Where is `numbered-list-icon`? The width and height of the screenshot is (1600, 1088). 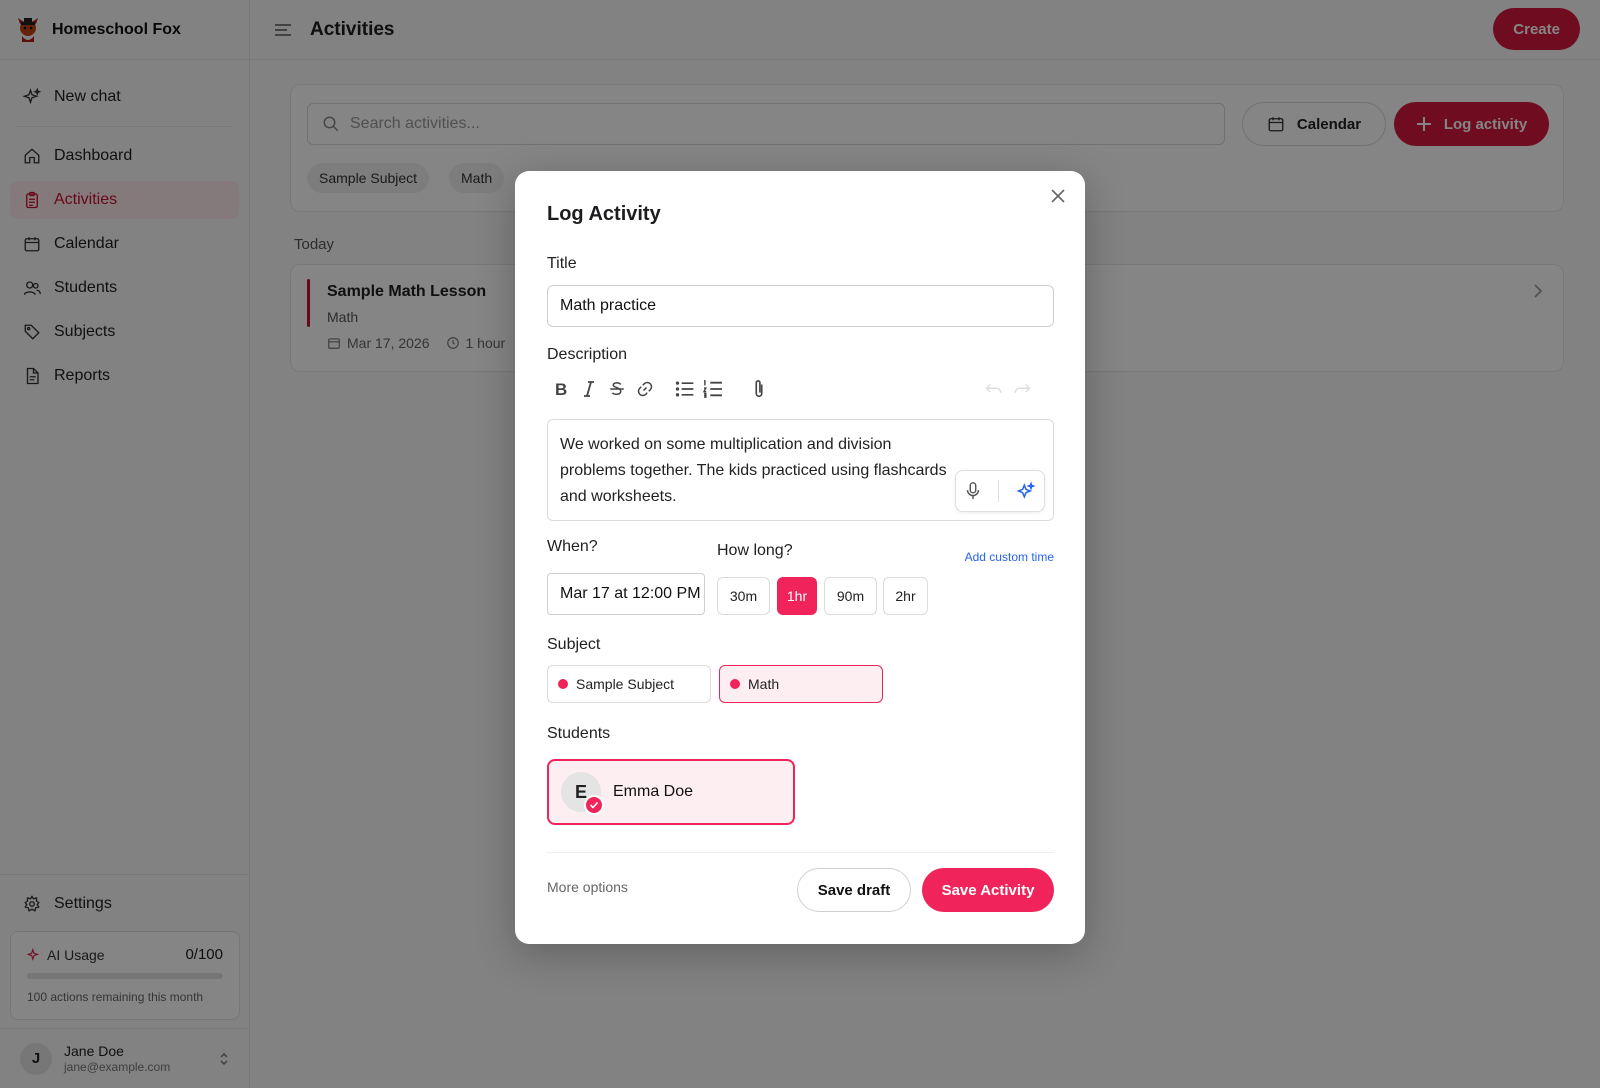 numbered-list-icon is located at coordinates (713, 389).